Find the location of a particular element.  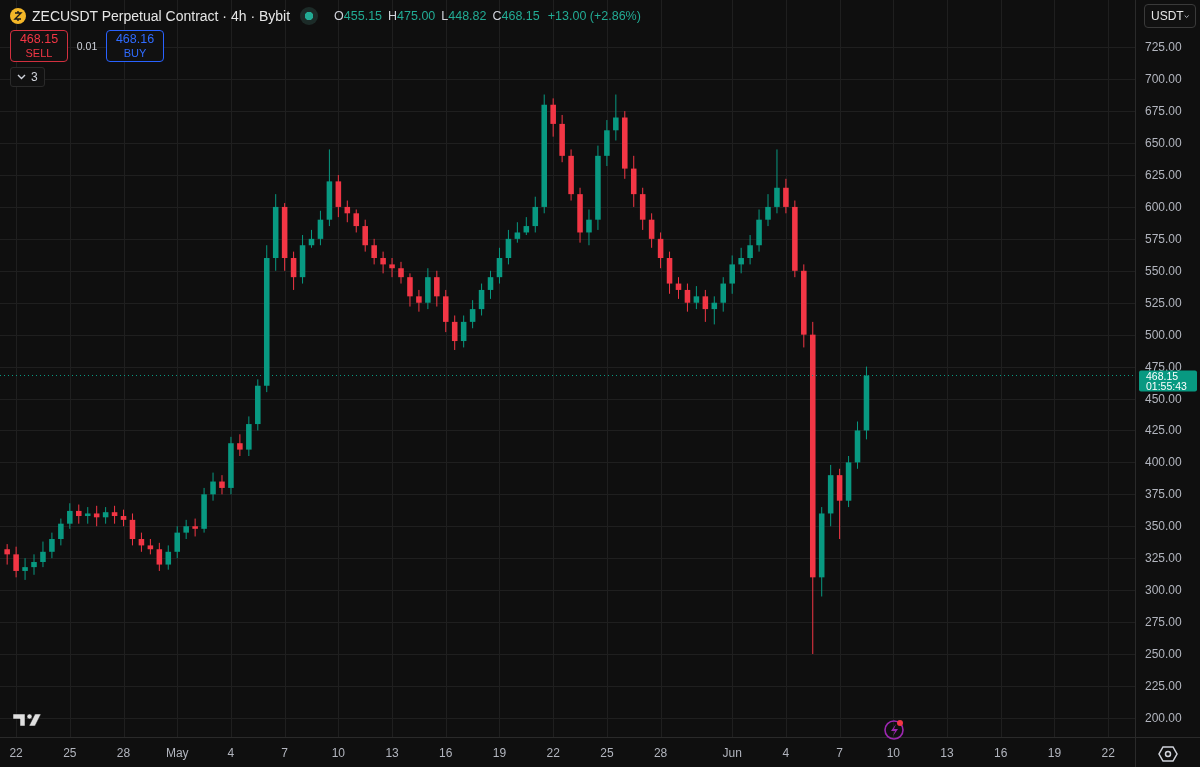

price-axis-label: 425.00 is located at coordinates (1163, 430).